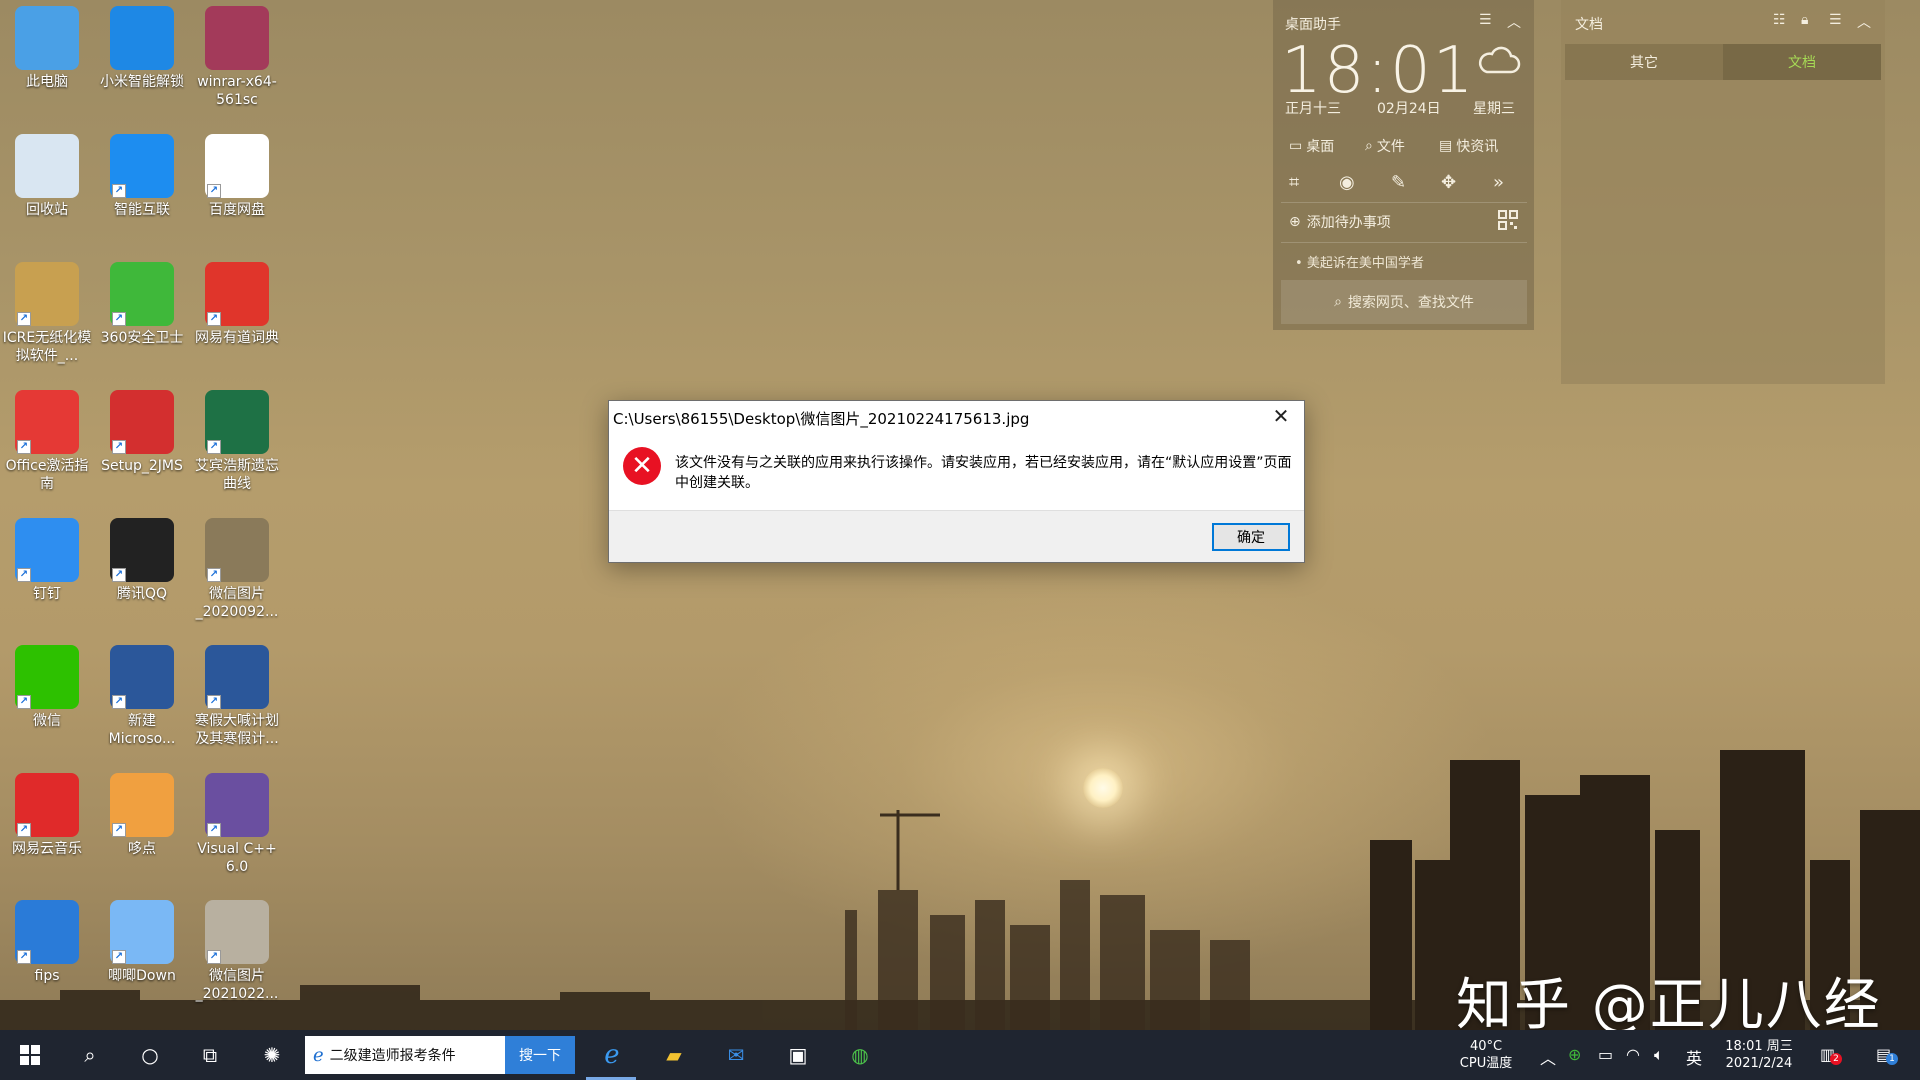 This screenshot has height=1080, width=1920. Describe the element at coordinates (1659, 1055) in the screenshot. I see `volume-icon: 🔈︎` at that location.